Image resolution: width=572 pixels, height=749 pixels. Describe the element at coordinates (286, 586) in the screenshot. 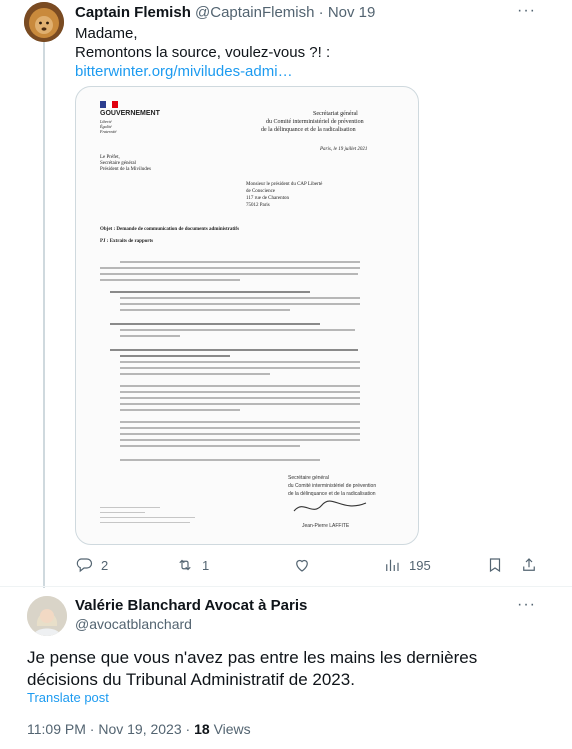

I see `divider` at that location.